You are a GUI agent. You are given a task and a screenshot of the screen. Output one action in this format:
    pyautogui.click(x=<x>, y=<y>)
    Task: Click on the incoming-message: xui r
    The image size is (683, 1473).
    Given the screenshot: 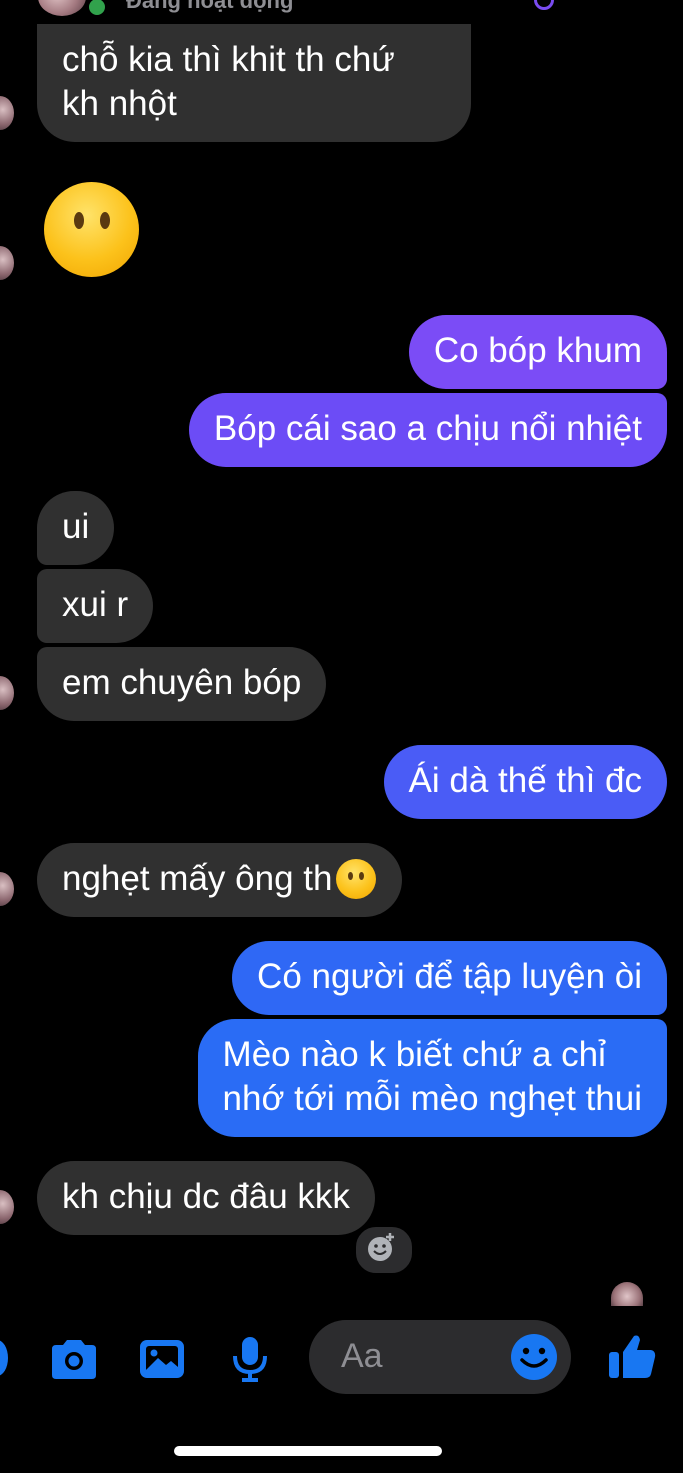 What is the action you would take?
    pyautogui.click(x=95, y=606)
    